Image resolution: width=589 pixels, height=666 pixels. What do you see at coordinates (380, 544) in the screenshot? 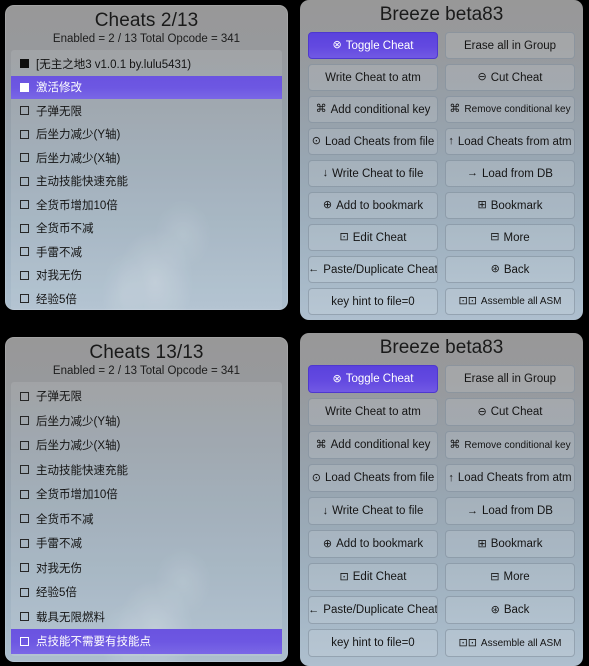
I see `breeze-button-label: Add to bookmark` at bounding box center [380, 544].